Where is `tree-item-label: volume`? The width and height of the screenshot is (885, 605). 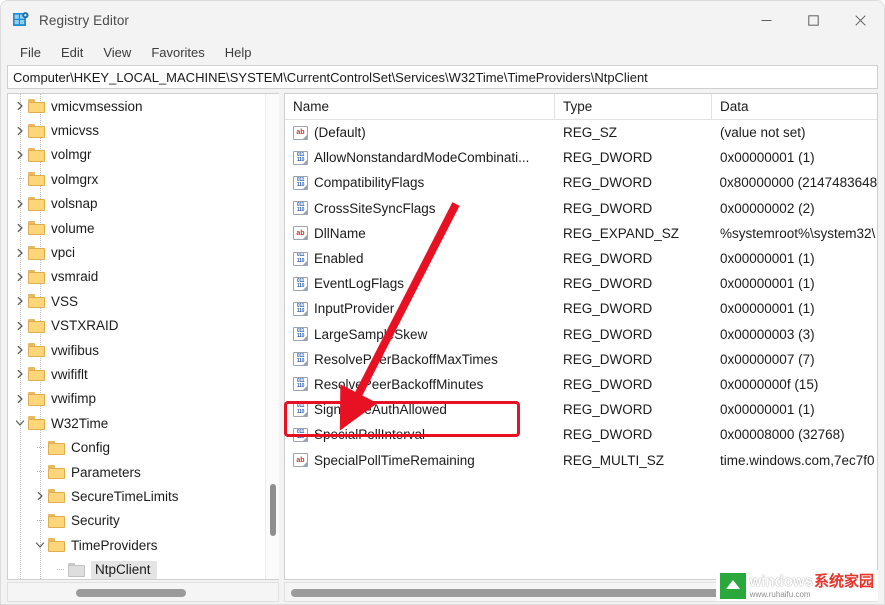
tree-item-label: volume is located at coordinates (73, 228).